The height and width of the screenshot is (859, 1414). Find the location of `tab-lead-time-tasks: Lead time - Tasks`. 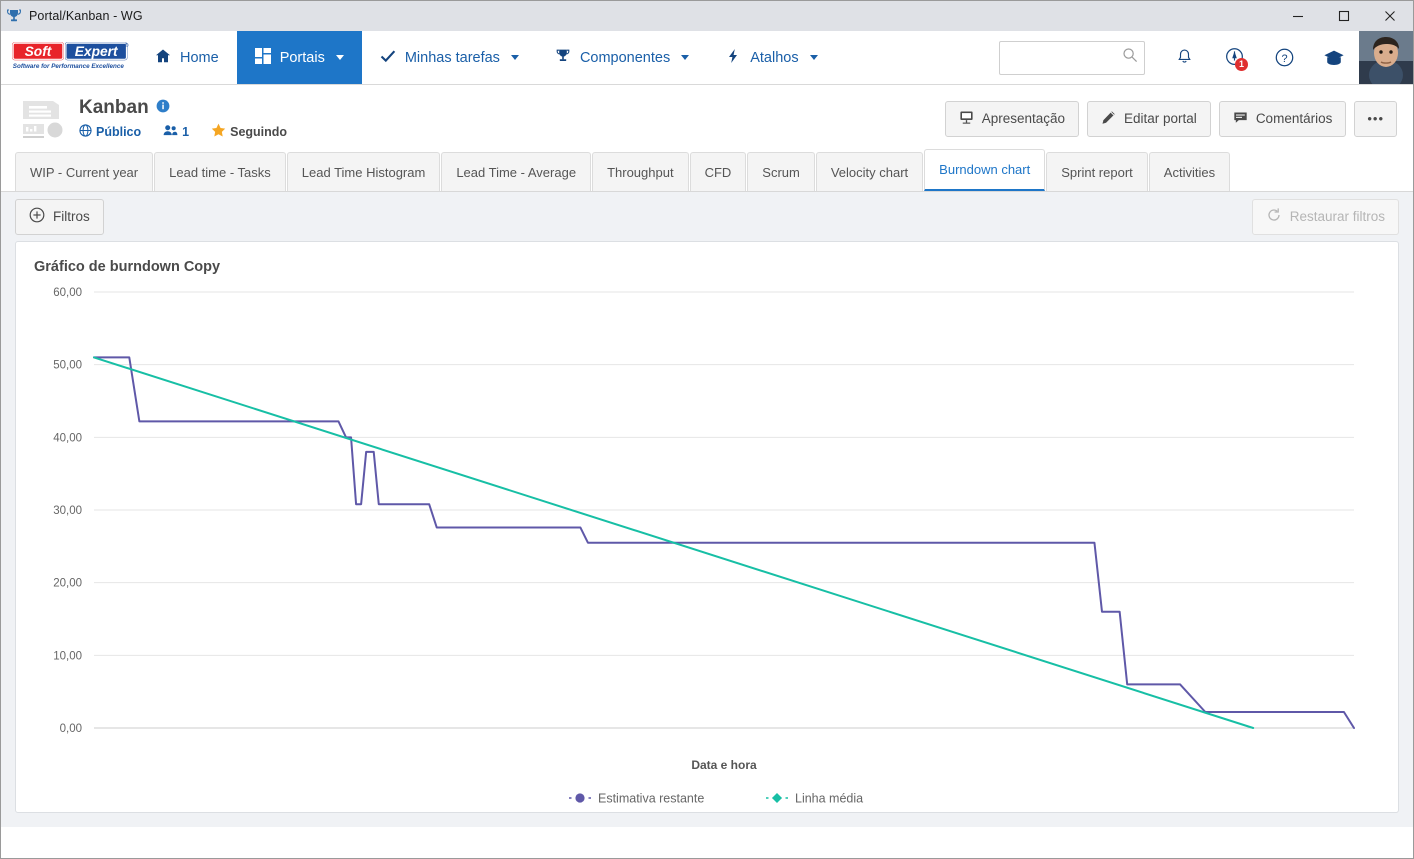

tab-lead-time-tasks: Lead time - Tasks is located at coordinates (220, 171).